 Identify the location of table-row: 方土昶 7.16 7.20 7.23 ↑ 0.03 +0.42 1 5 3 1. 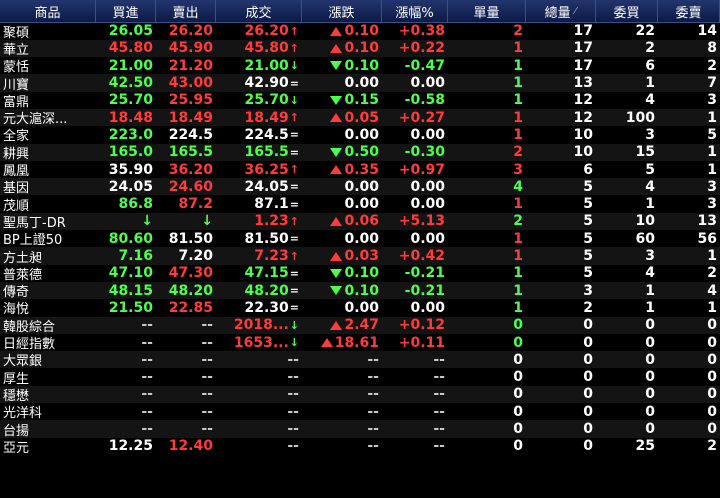
(360, 256).